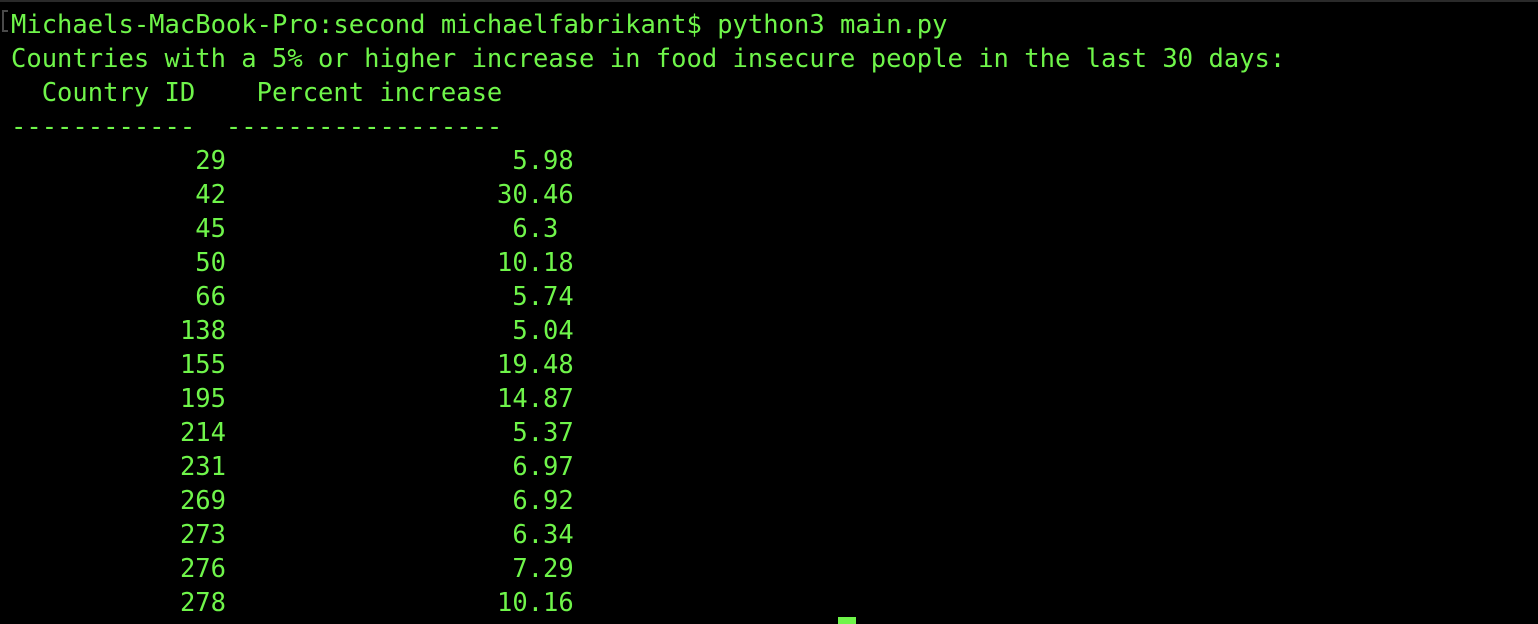  I want to click on table-row: 195 14.87, so click(769, 399).